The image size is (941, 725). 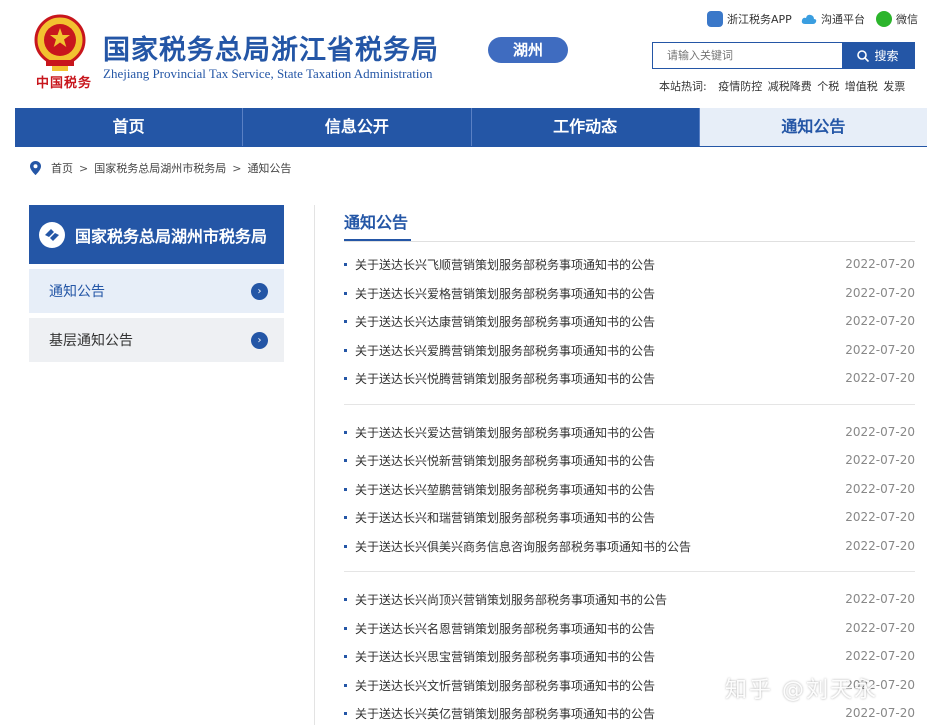 What do you see at coordinates (77, 292) in the screenshot?
I see `sidebar-item-label: 通知公告` at bounding box center [77, 292].